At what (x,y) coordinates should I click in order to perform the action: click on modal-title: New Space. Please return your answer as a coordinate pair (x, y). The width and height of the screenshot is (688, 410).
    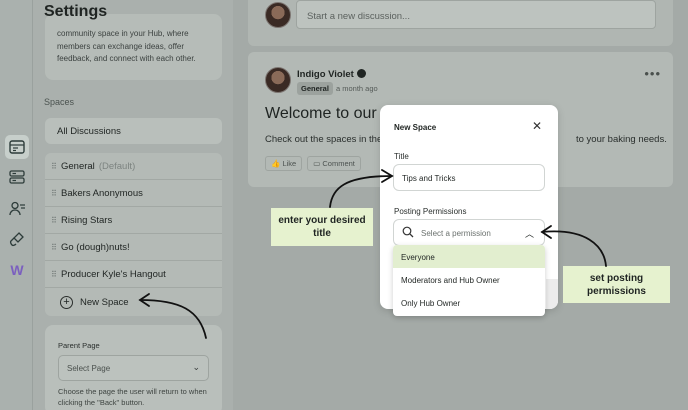
    Looking at the image, I should click on (415, 127).